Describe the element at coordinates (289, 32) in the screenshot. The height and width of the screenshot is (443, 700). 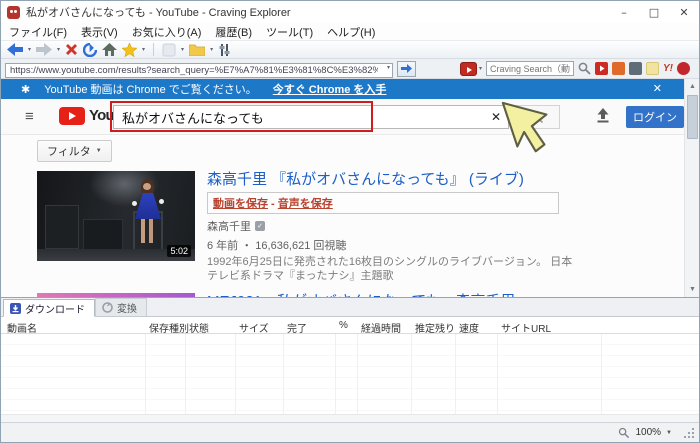
I see `menu-tools: ツール(T)` at that location.